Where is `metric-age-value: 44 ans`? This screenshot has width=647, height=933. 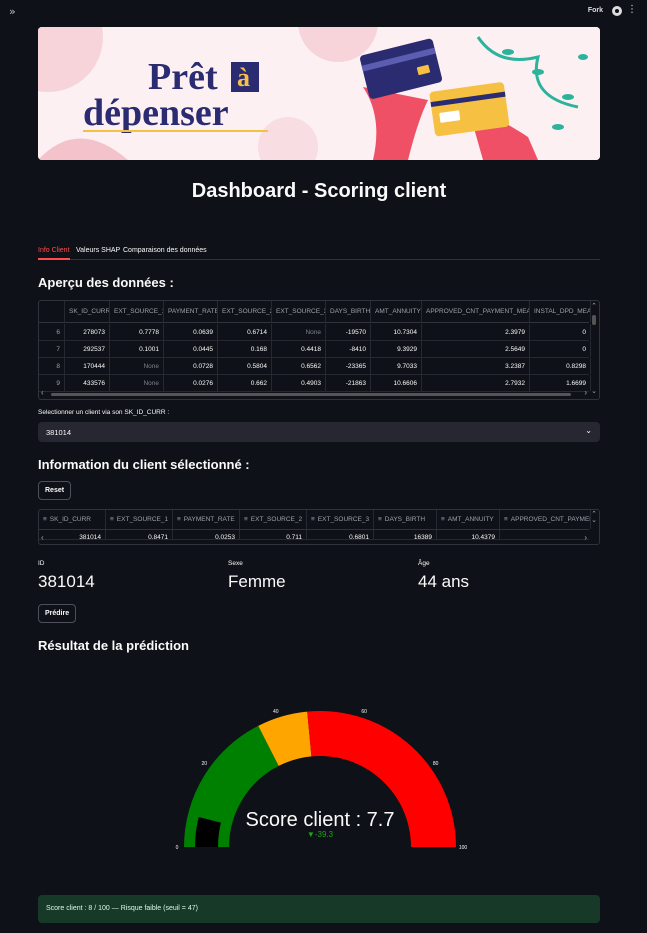
metric-age-value: 44 ans is located at coordinates (444, 581).